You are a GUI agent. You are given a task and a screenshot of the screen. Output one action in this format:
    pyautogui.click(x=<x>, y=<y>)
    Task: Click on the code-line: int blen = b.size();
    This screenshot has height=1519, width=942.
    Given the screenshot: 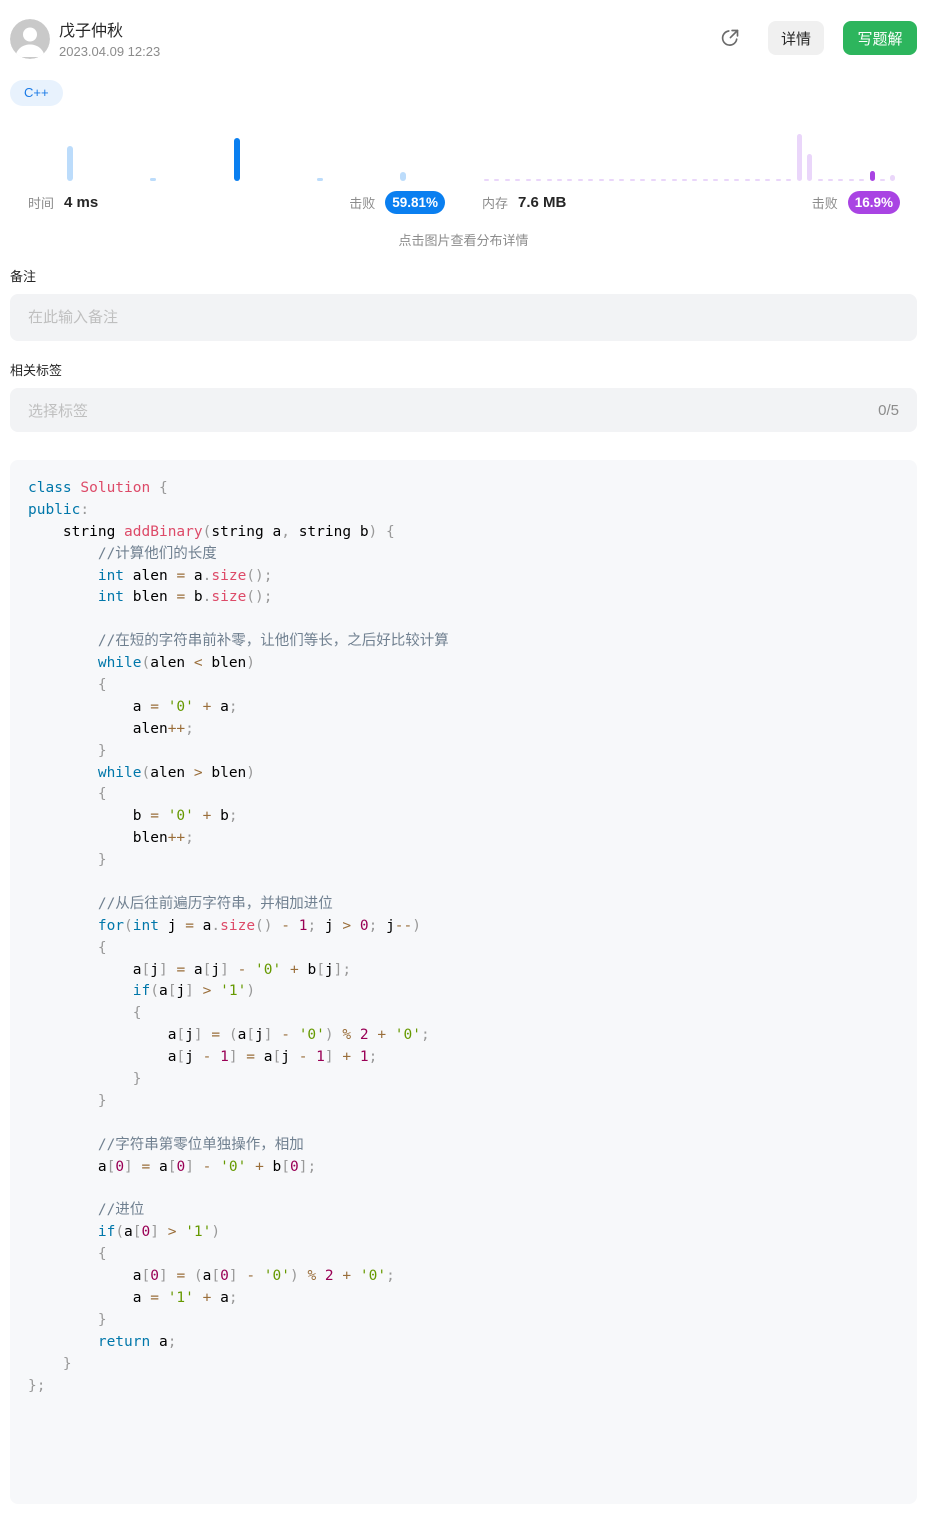 What is the action you would take?
    pyautogui.click(x=463, y=598)
    